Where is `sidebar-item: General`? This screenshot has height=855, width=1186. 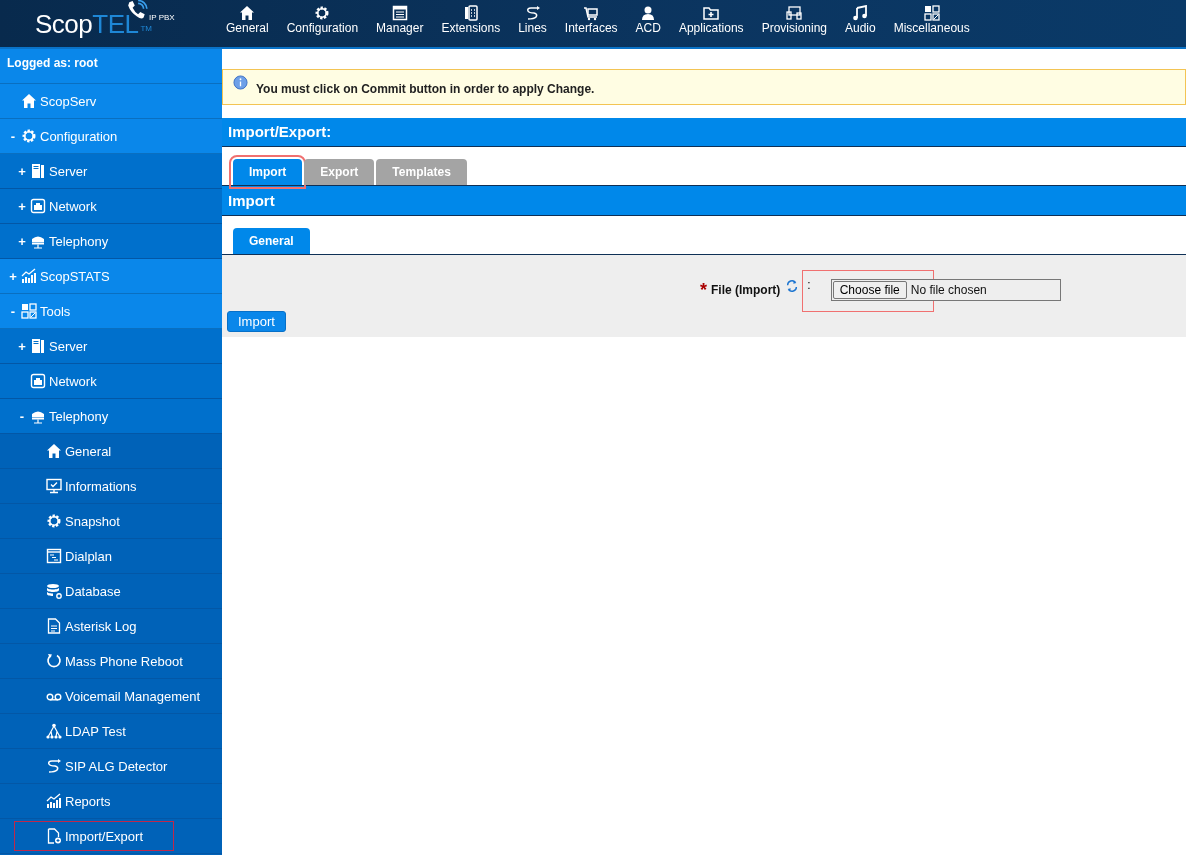
sidebar-item: General is located at coordinates (64, 451).